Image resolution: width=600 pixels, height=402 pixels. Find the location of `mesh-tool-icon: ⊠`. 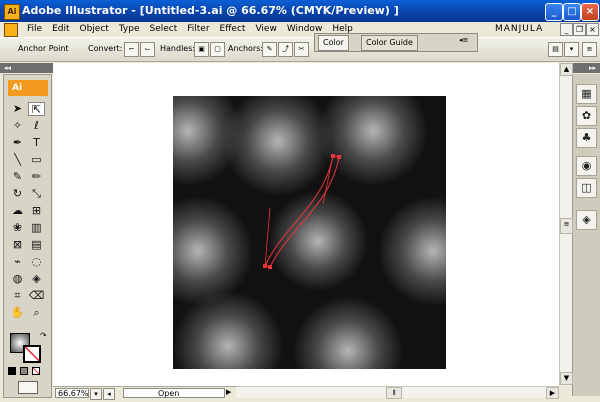

mesh-tool-icon: ⊠ is located at coordinates (17, 245).